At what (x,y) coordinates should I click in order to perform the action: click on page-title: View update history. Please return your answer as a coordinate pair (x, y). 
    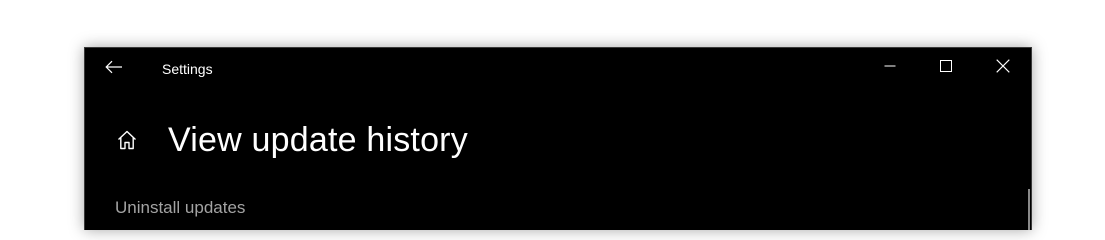
    Looking at the image, I should click on (318, 140).